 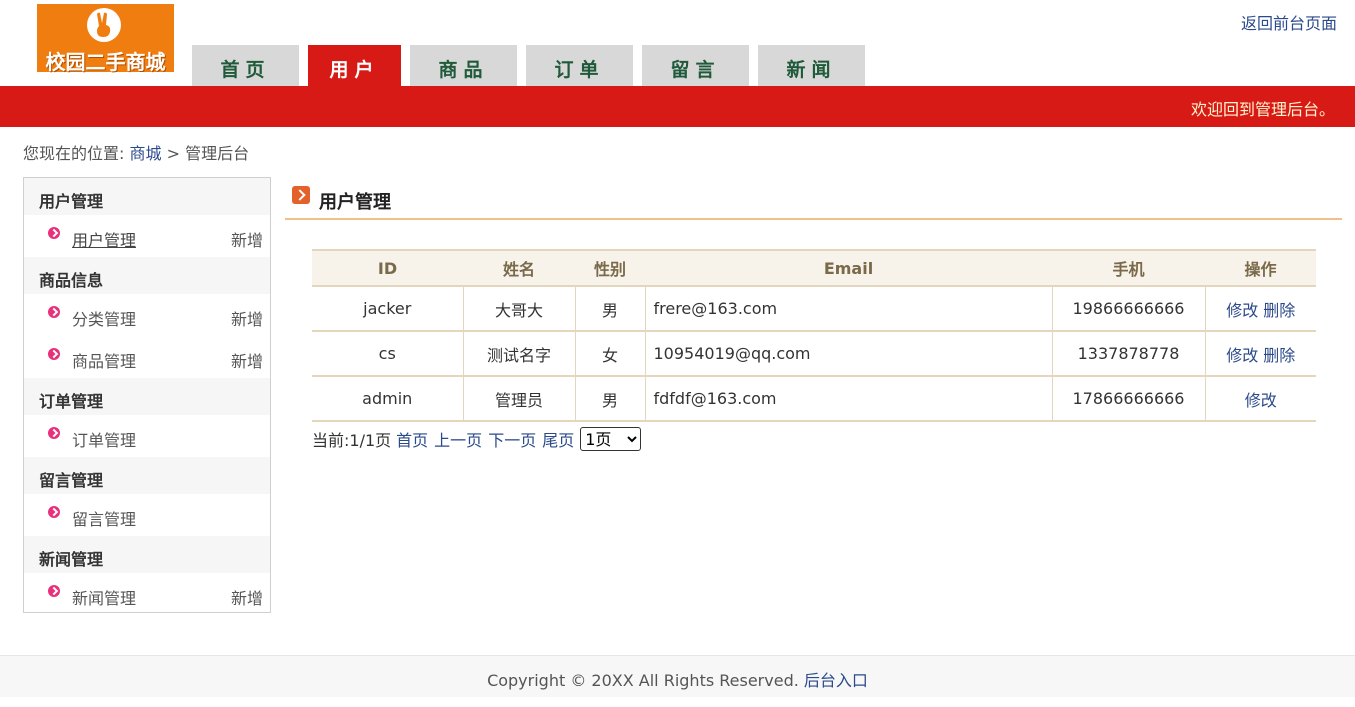 I want to click on column-header-id: ID, so click(x=387, y=268).